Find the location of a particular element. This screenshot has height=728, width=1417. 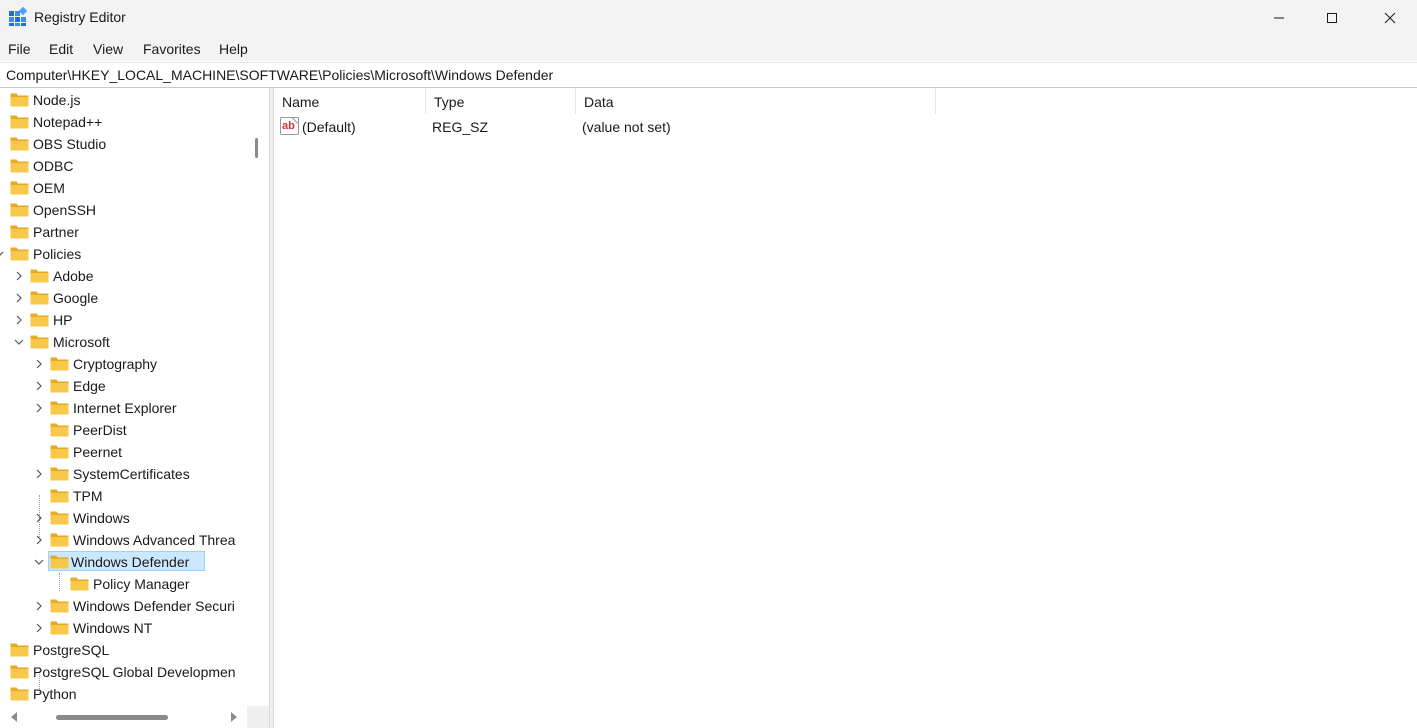

tree-item-label: Policies is located at coordinates (57, 254).